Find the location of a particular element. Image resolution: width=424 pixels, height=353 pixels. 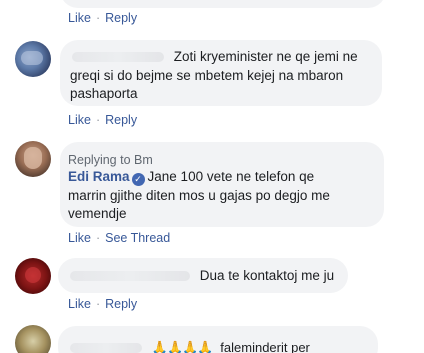

comment-actions-0: Like · Reply is located at coordinates (102, 18).